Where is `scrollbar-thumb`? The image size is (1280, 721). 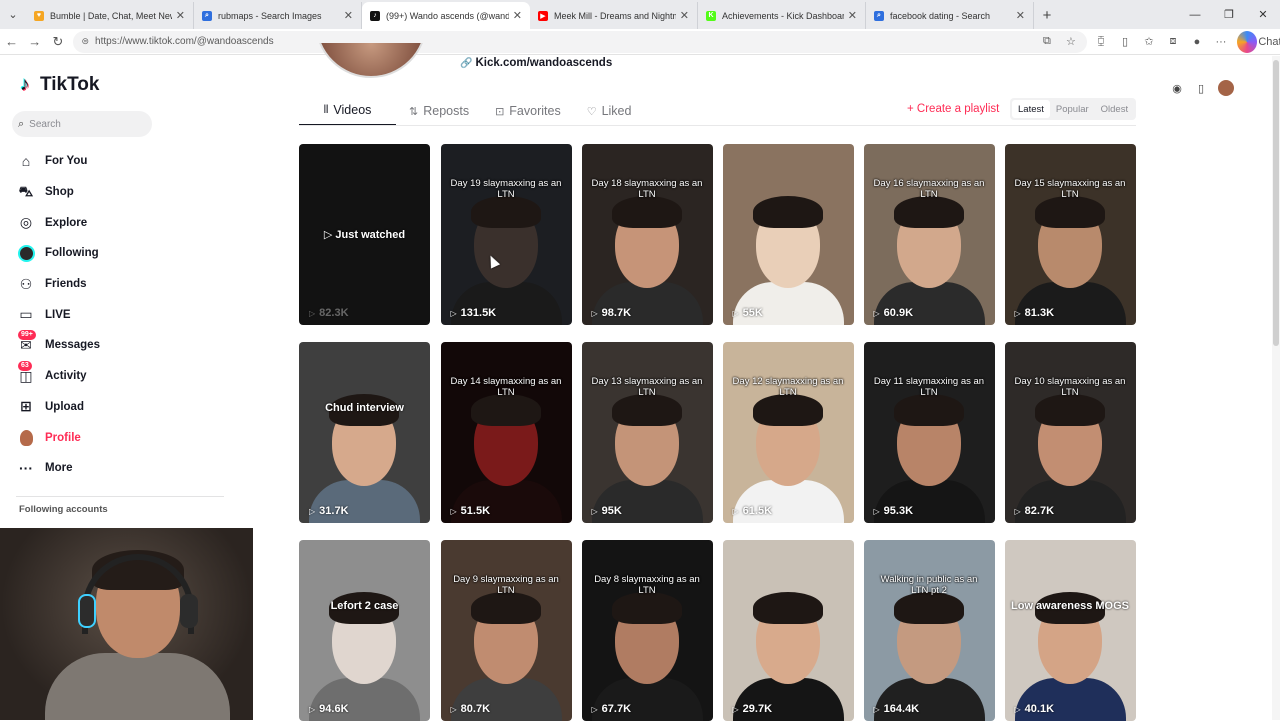
scrollbar-thumb is located at coordinates (1276, 203).